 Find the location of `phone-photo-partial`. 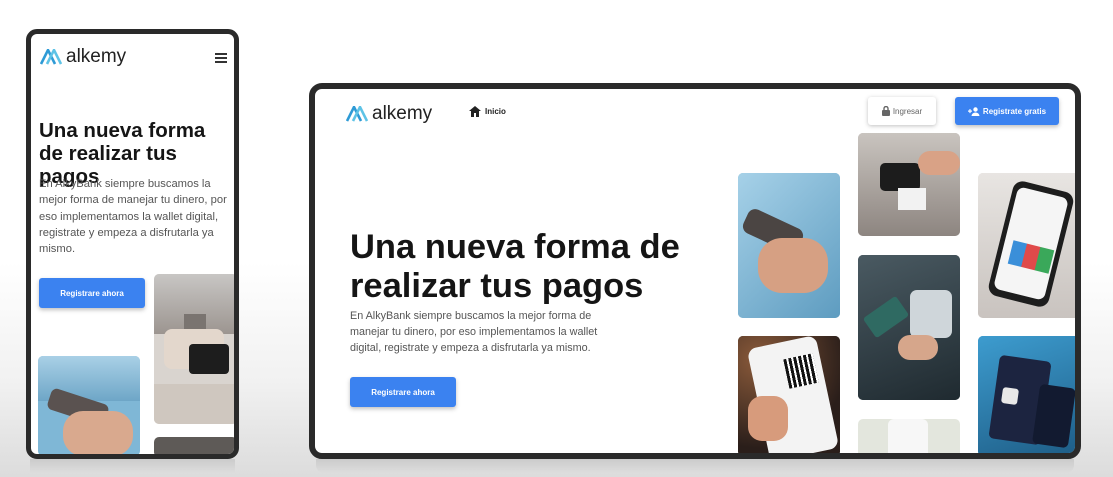

phone-photo-partial is located at coordinates (194, 445).